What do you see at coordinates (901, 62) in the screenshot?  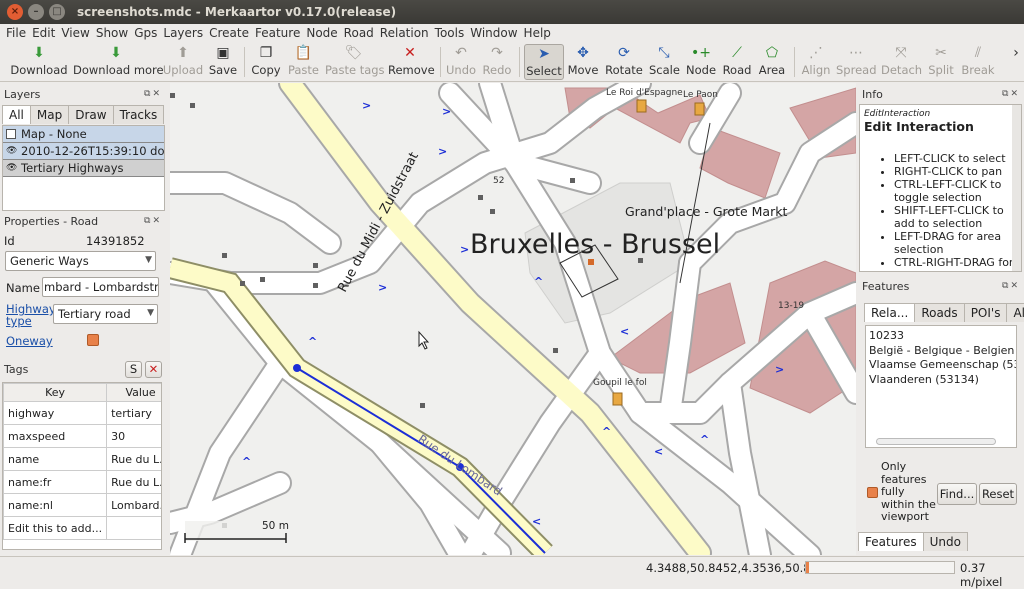 I see `detach-button: ⤧ Detach` at bounding box center [901, 62].